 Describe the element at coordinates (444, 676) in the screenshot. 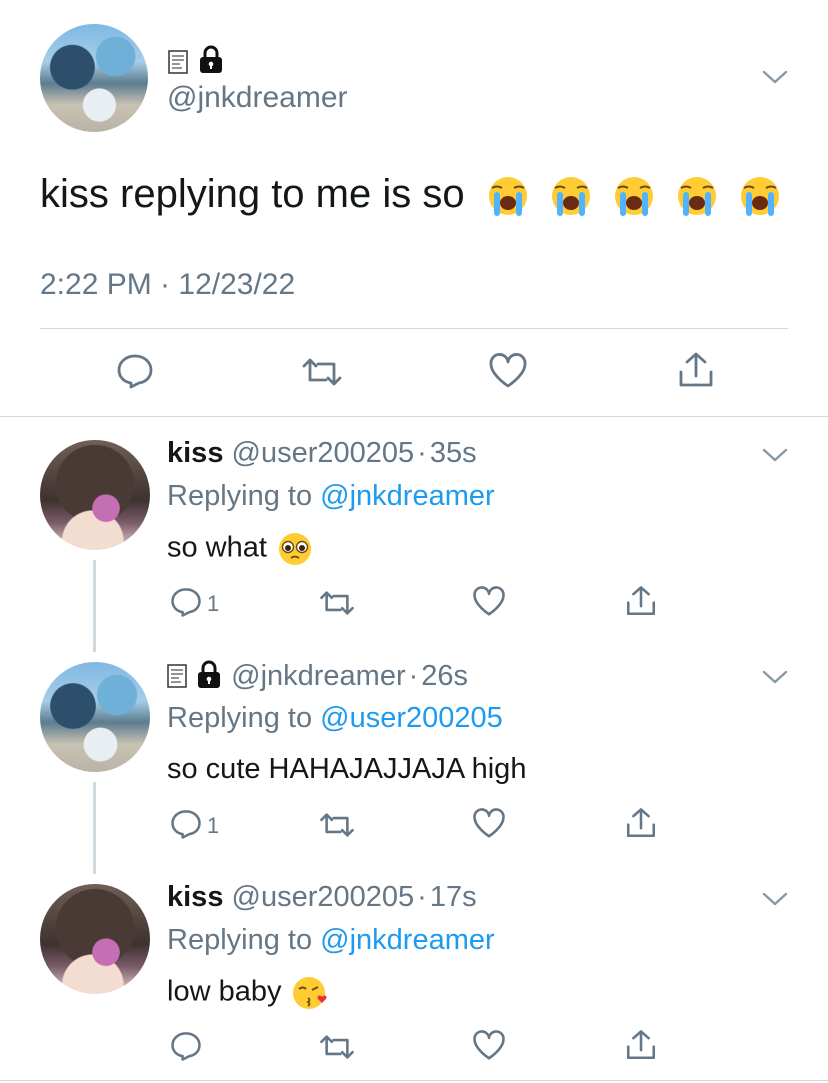

I see `reply-time: 26s` at that location.